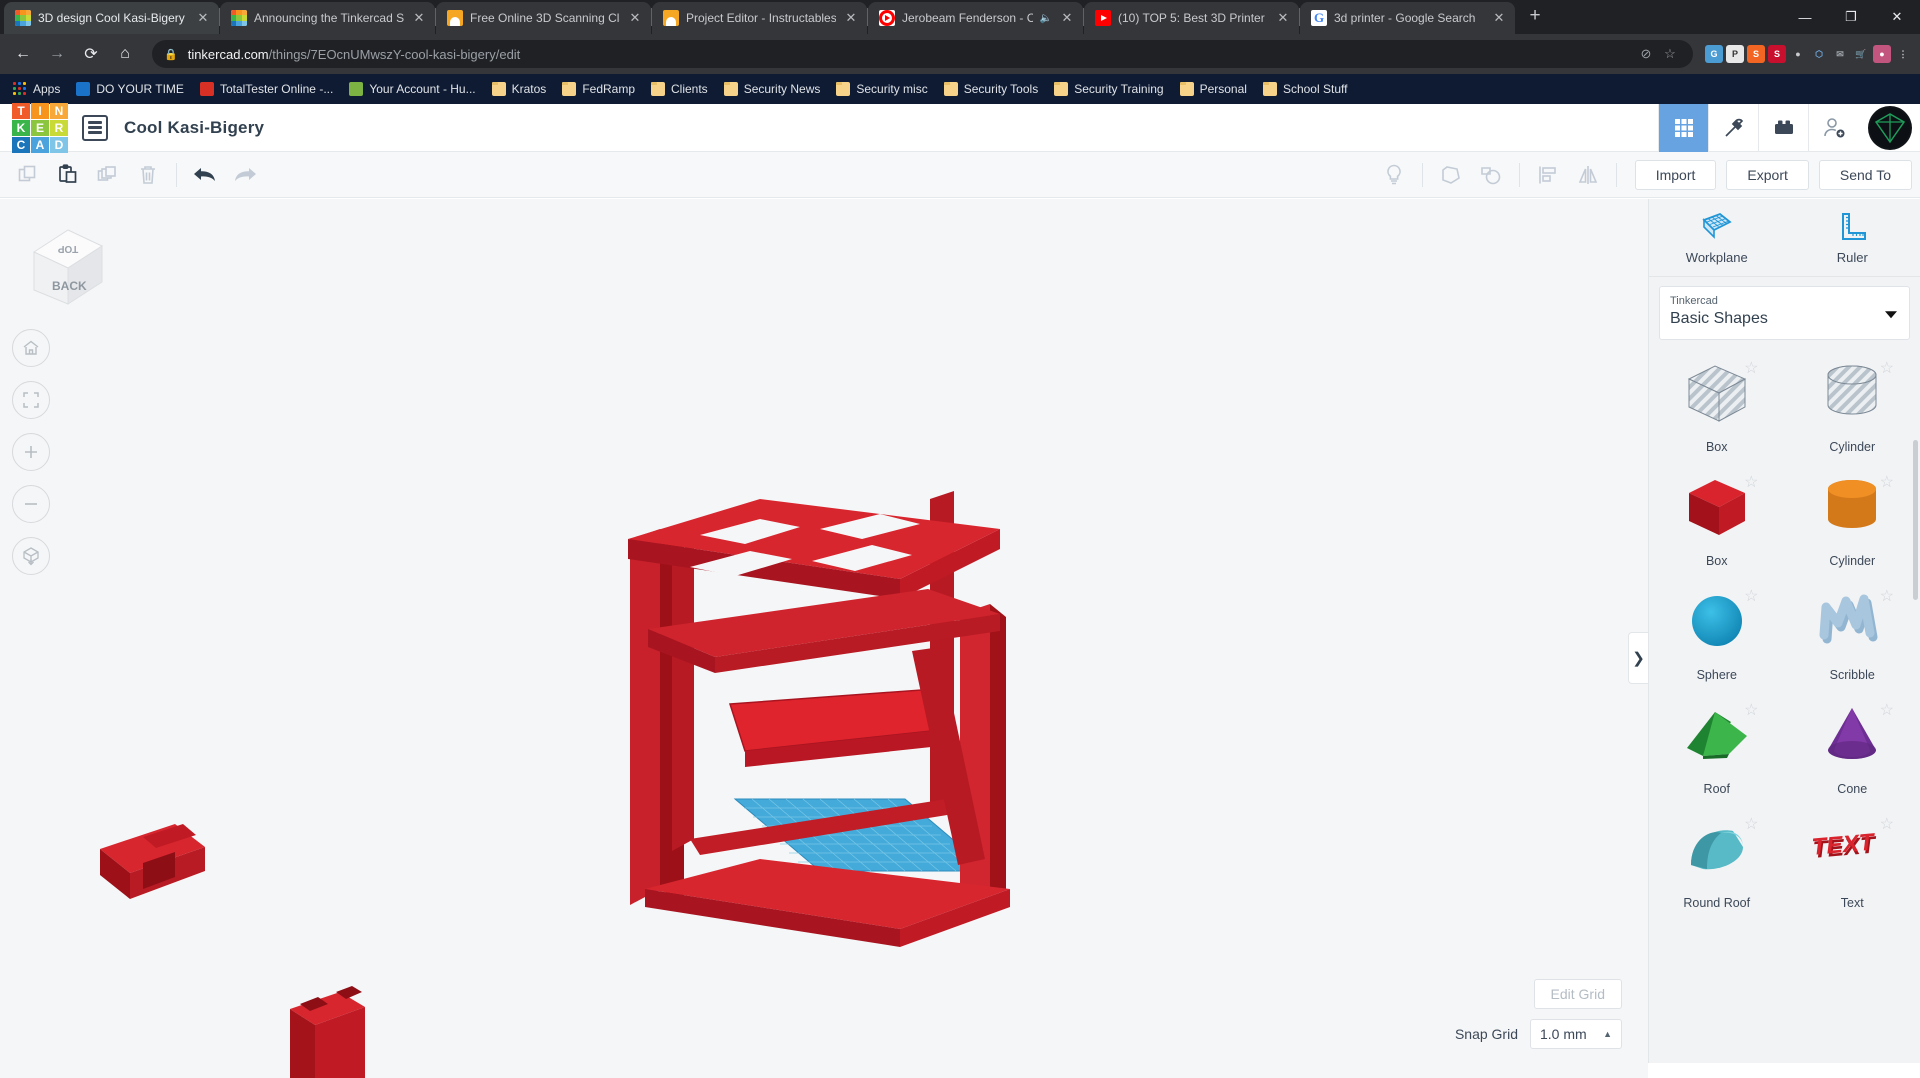 The height and width of the screenshot is (1078, 1920). I want to click on browser-tab: 3D design Cool Kasi-Bigery | Tink ✕, so click(111, 18).